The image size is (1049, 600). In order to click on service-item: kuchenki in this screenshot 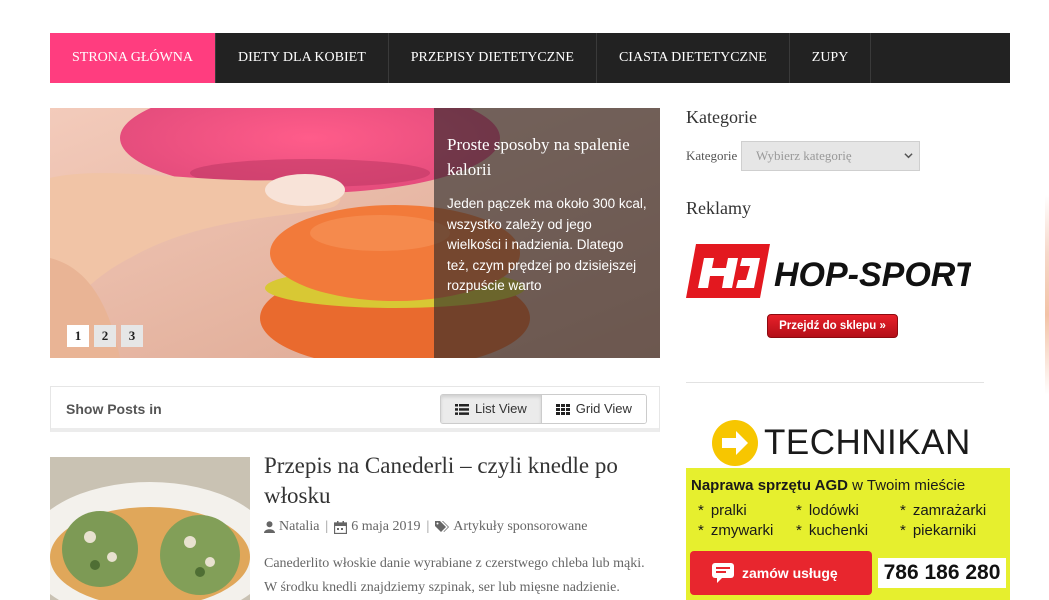, I will do `click(848, 530)`.